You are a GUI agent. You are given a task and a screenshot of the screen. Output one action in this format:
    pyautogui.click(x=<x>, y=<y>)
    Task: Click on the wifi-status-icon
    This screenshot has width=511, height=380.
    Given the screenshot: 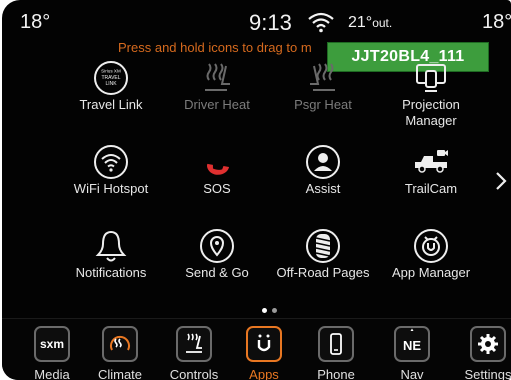 What is the action you would take?
    pyautogui.click(x=321, y=22)
    